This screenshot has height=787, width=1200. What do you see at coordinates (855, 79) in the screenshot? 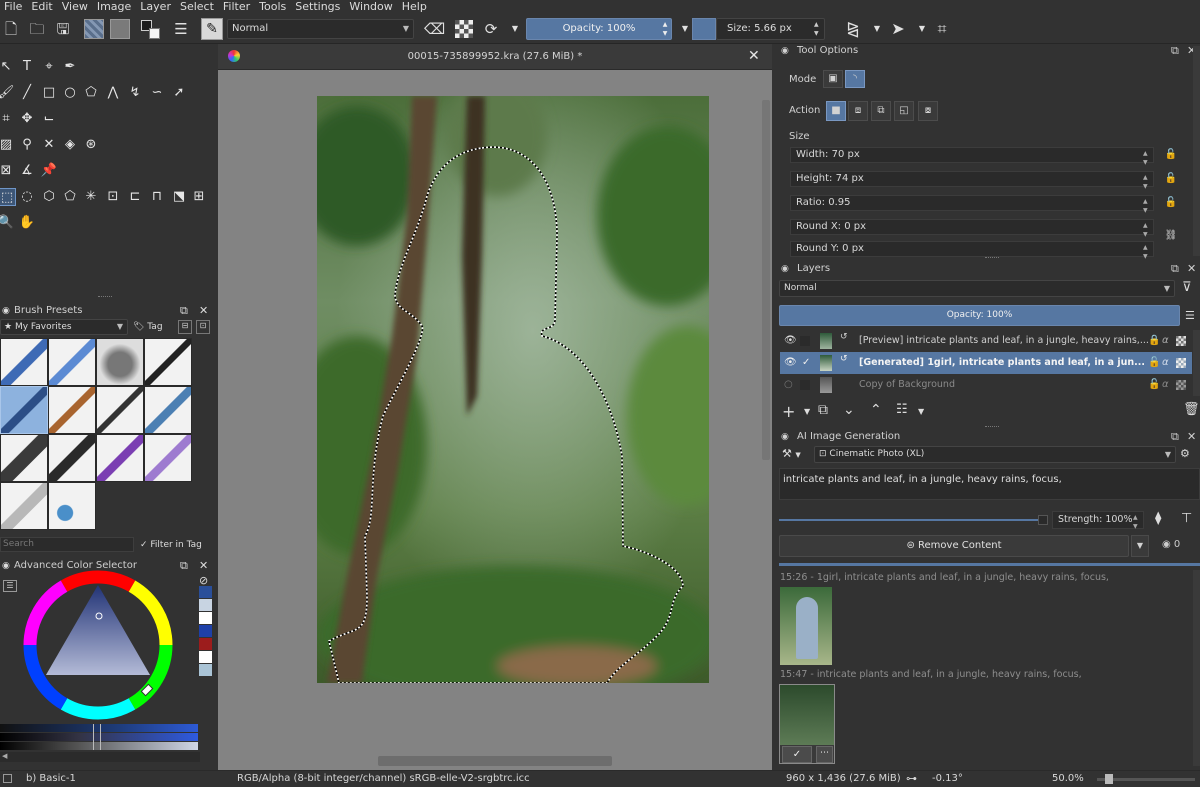
I see `mode-shape-icon: ◝` at bounding box center [855, 79].